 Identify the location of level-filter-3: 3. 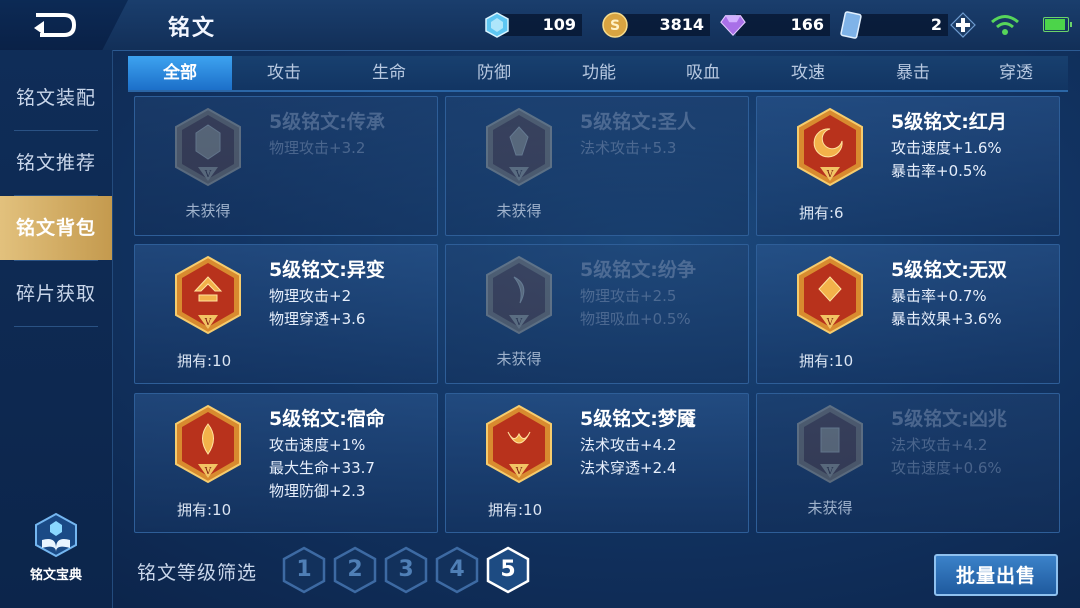
(406, 570).